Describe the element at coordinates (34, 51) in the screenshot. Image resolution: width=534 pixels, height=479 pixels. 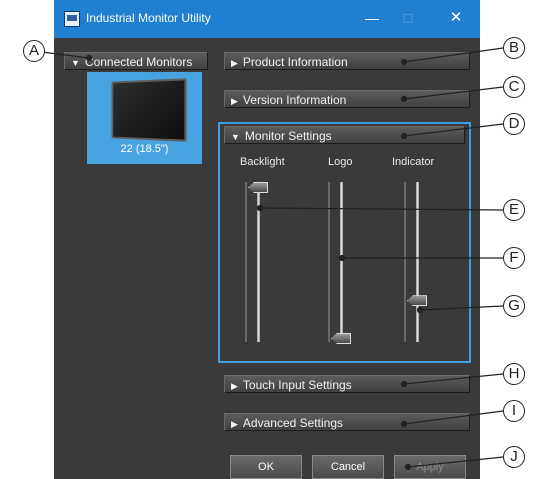
I see `callout-a: A` at that location.